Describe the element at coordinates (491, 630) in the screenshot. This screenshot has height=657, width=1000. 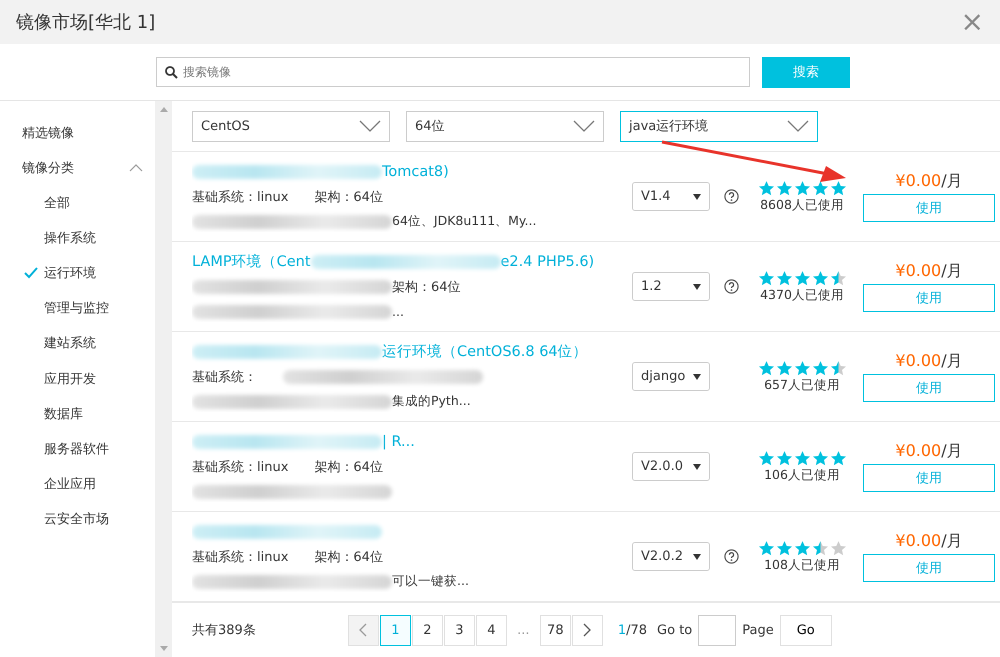
I see `page-button: 4` at that location.